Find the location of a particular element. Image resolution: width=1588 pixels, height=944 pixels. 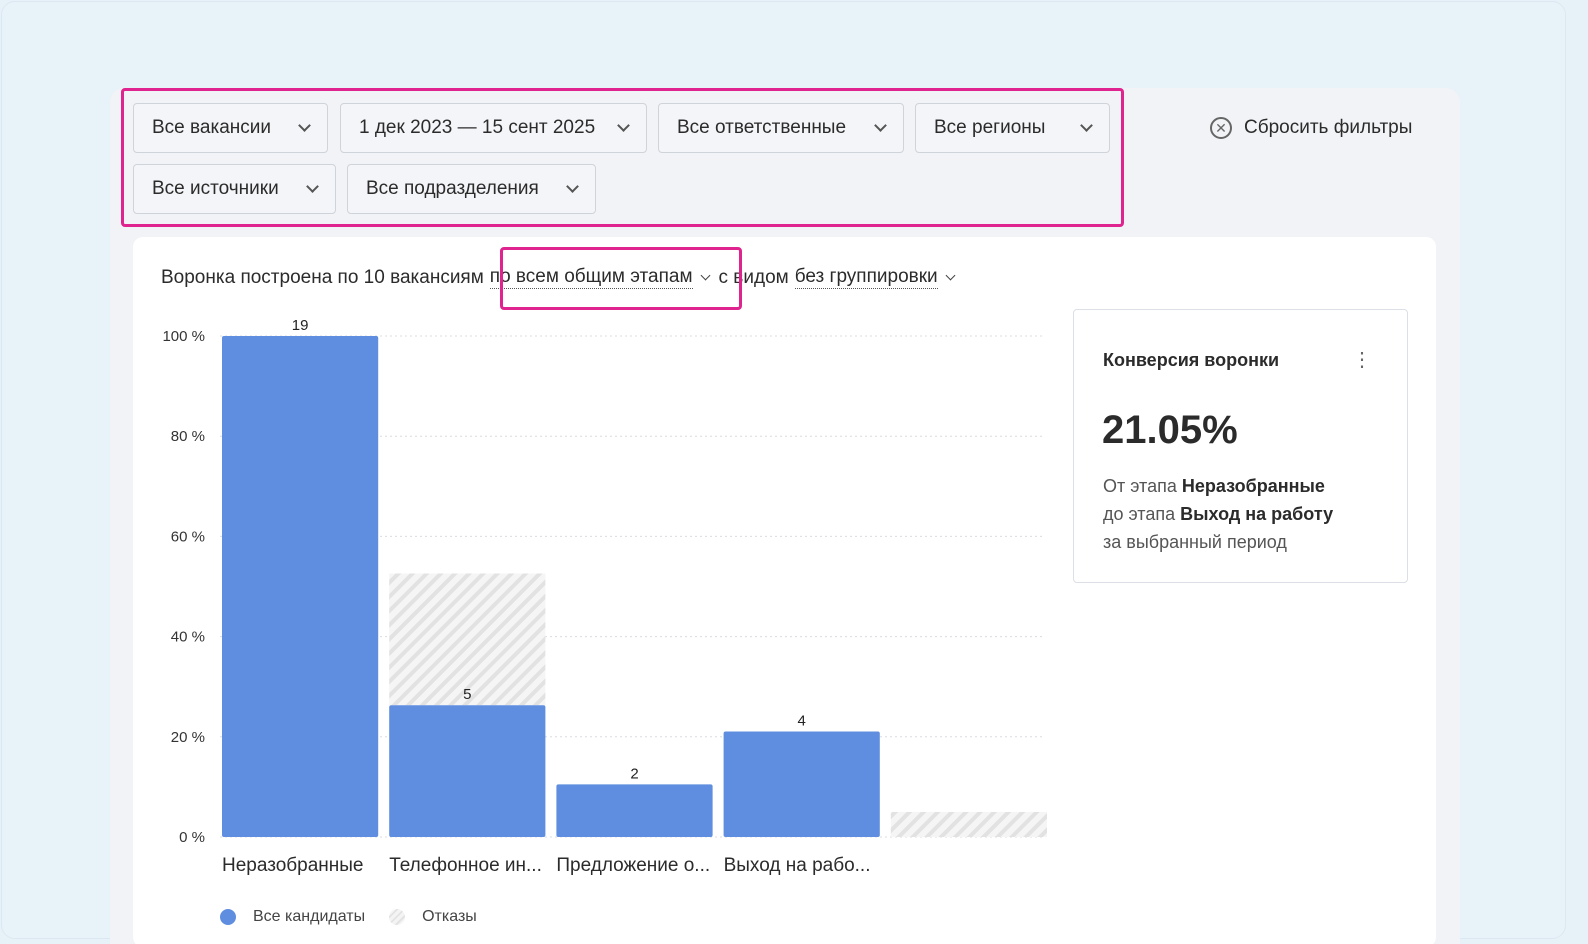

conversion-from-prefix: От этапа is located at coordinates (1140, 486).